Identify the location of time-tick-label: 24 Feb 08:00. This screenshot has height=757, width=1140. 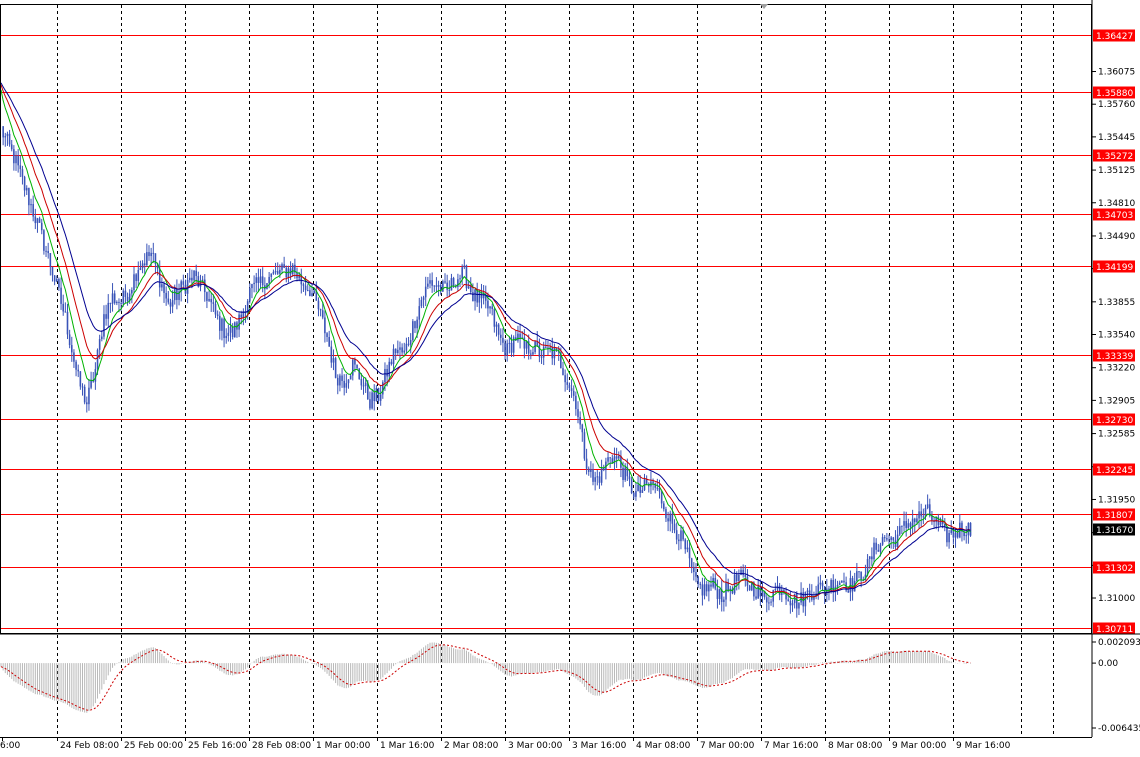
(89, 746).